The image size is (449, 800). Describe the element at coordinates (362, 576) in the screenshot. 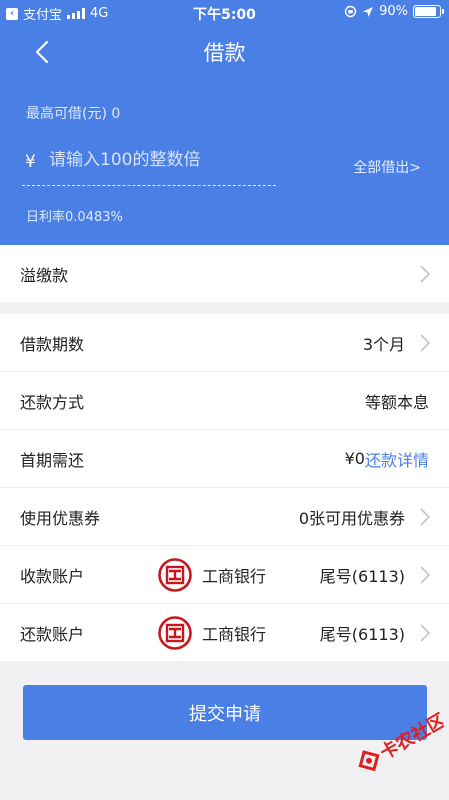

I see `receive-account-tail: 尾号(6113)` at that location.